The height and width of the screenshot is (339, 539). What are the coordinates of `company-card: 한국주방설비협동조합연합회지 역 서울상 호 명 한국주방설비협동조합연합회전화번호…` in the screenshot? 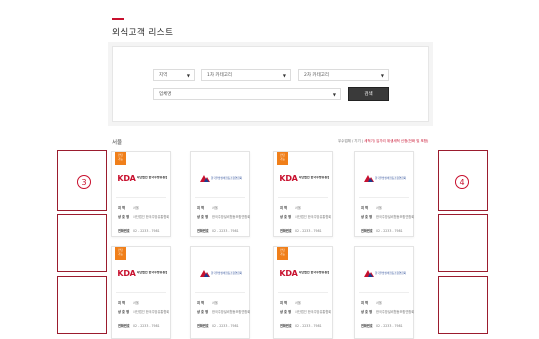 It's located at (220, 194).